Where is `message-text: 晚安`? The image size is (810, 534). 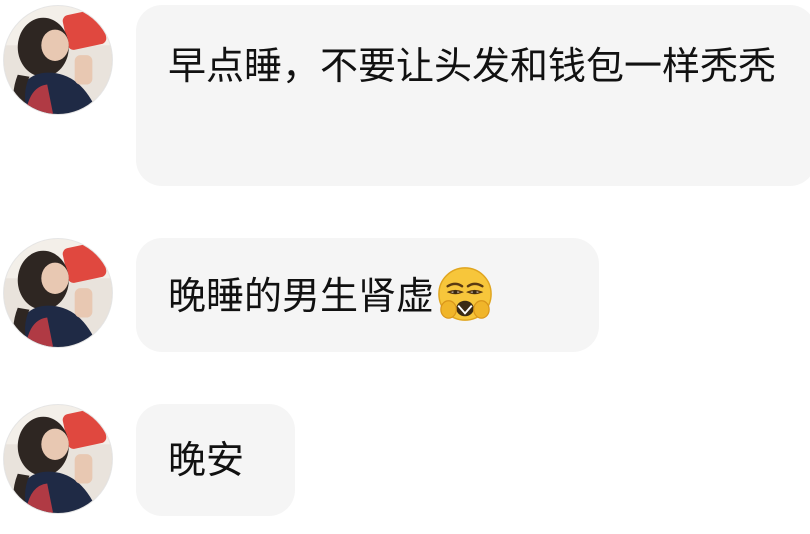
message-text: 晚安 is located at coordinates (206, 460).